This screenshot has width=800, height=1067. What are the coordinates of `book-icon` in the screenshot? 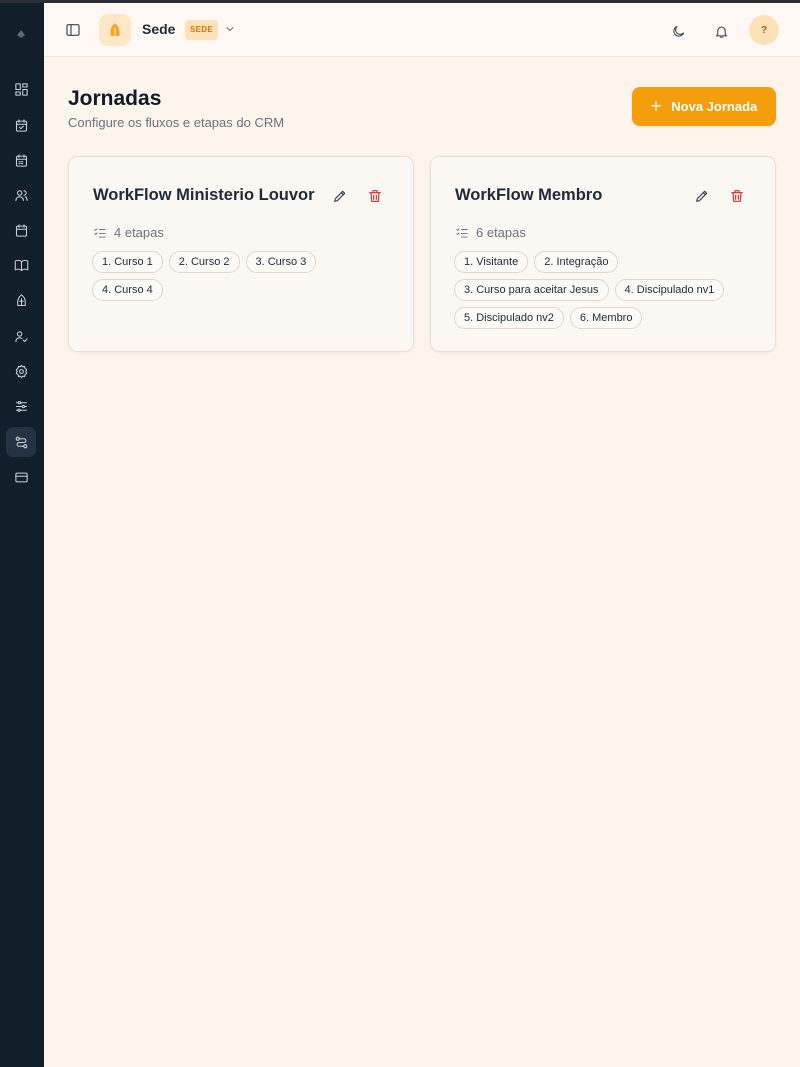 It's located at (21, 265).